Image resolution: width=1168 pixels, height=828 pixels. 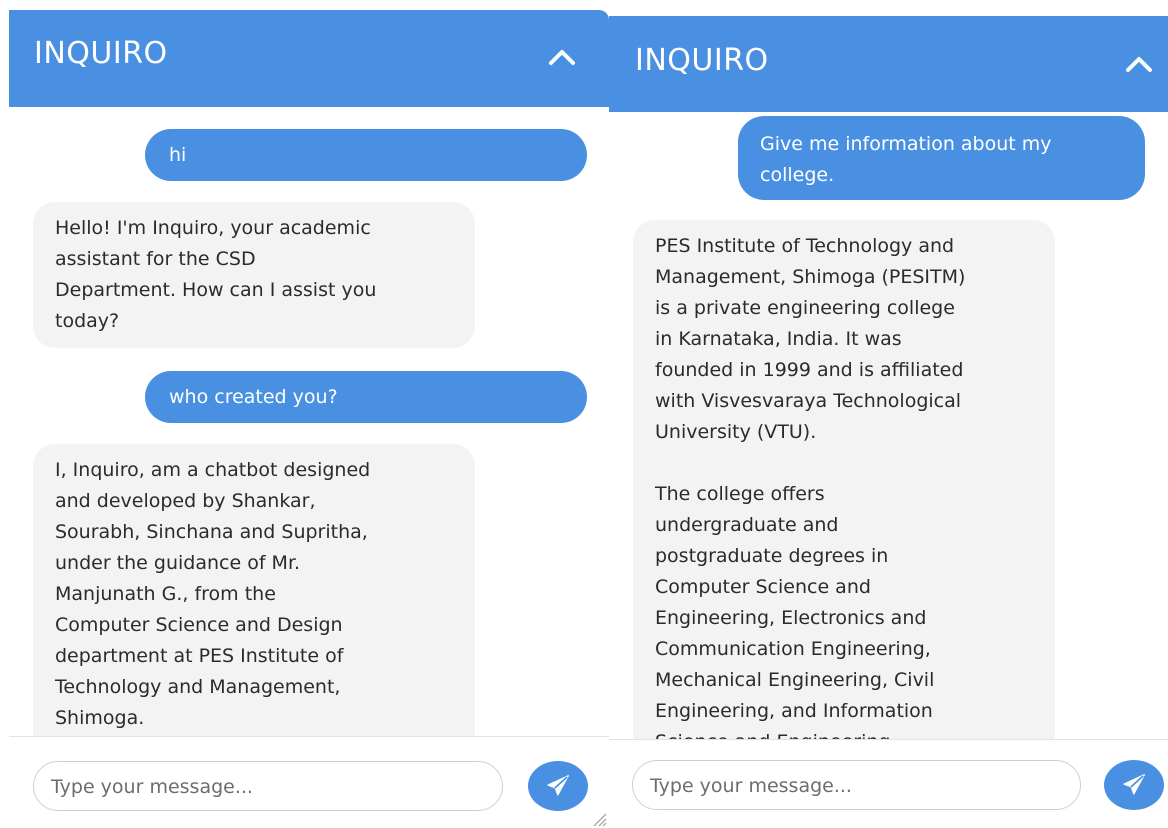 I want to click on resize-grip-icon, so click(x=599, y=819).